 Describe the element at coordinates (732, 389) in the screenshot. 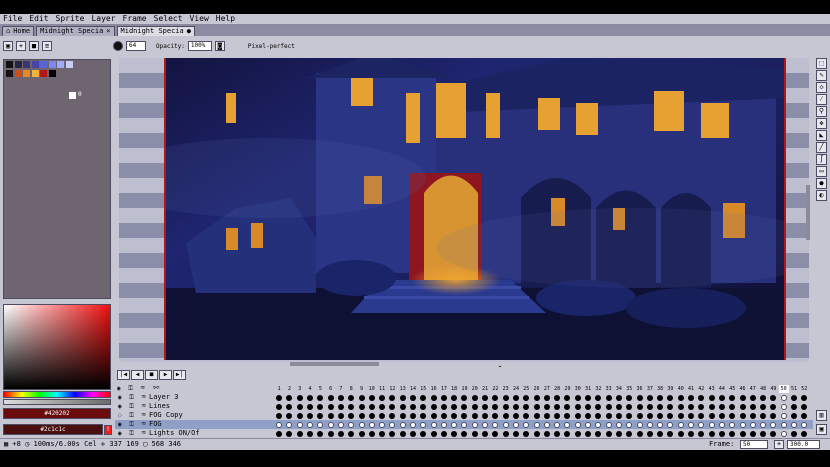

I see `frame-number: 45` at that location.